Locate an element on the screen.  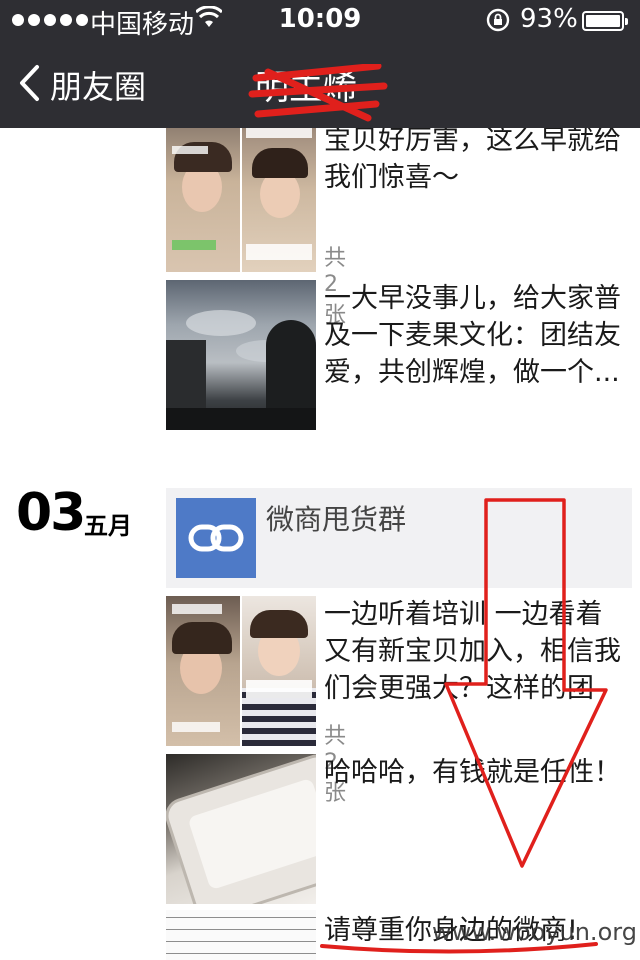
battery-icon is located at coordinates (605, 21).